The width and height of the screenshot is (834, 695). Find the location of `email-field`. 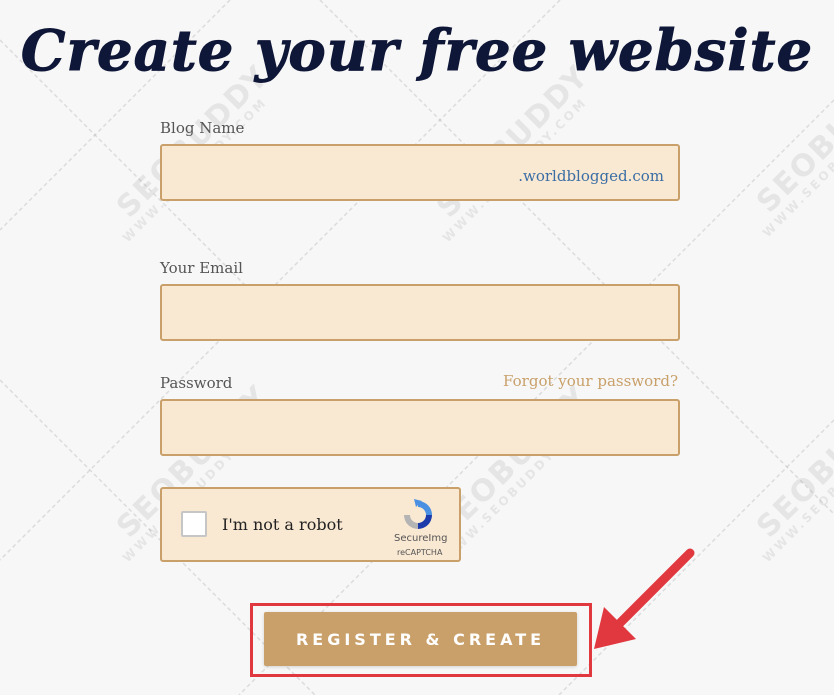

email-field is located at coordinates (420, 312).